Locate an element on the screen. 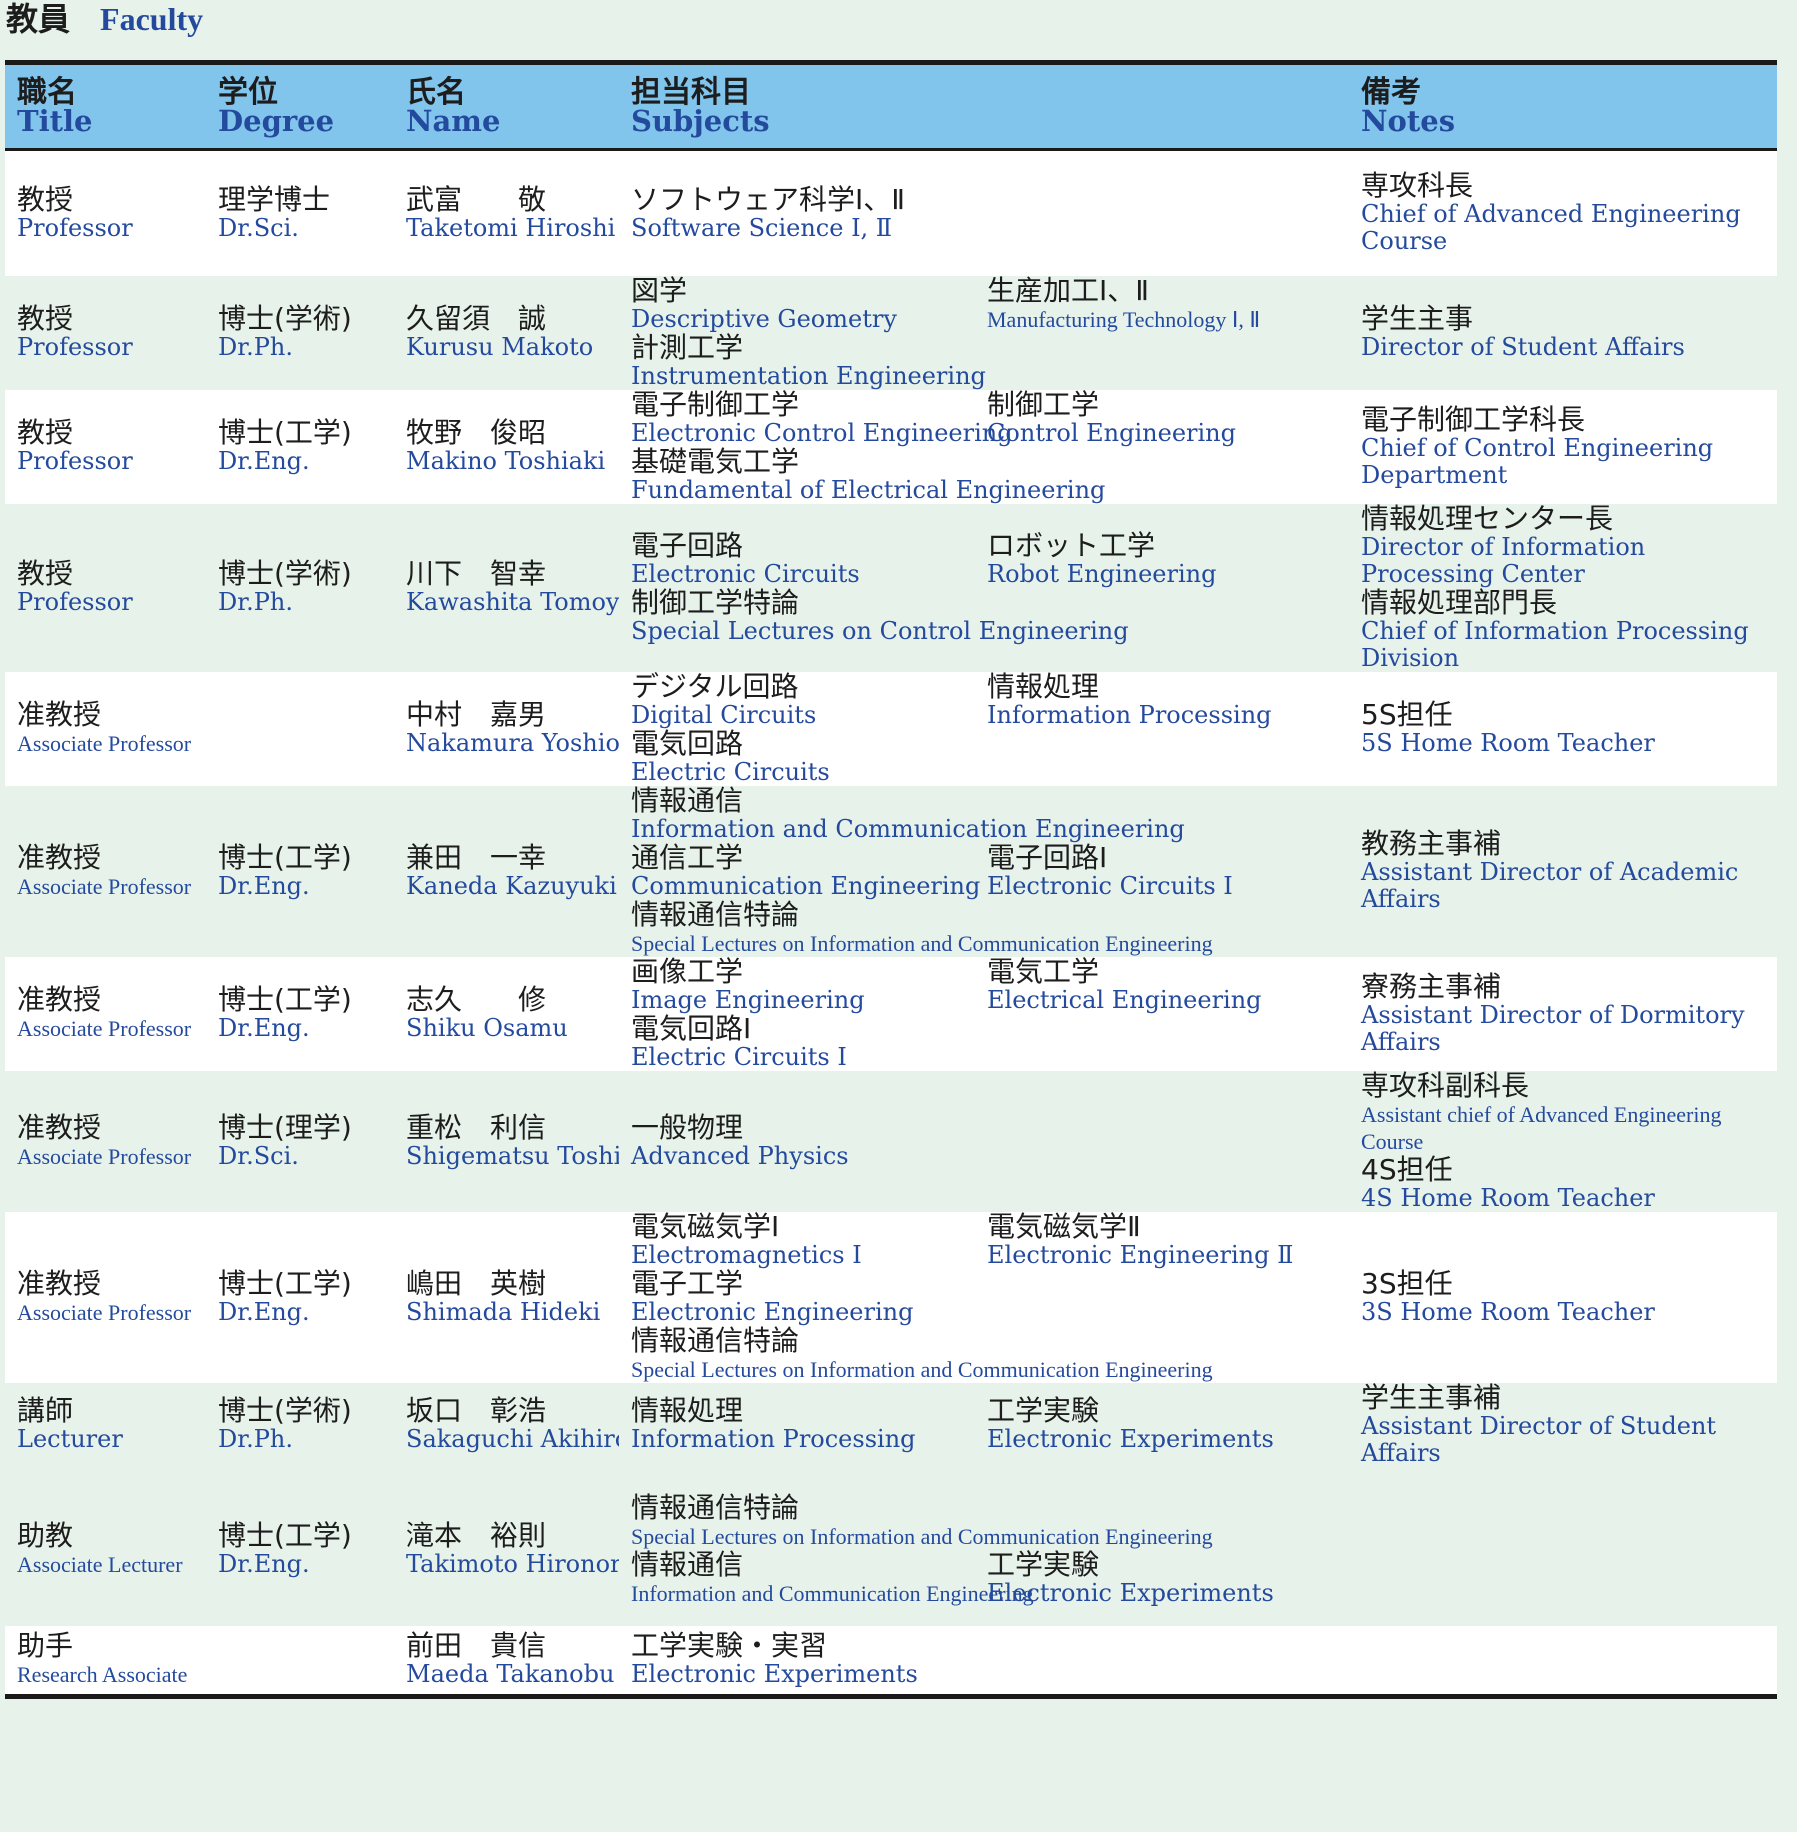 The image size is (1797, 1832). degree-cell-ja: 博士(学術) is located at coordinates (285, 573).